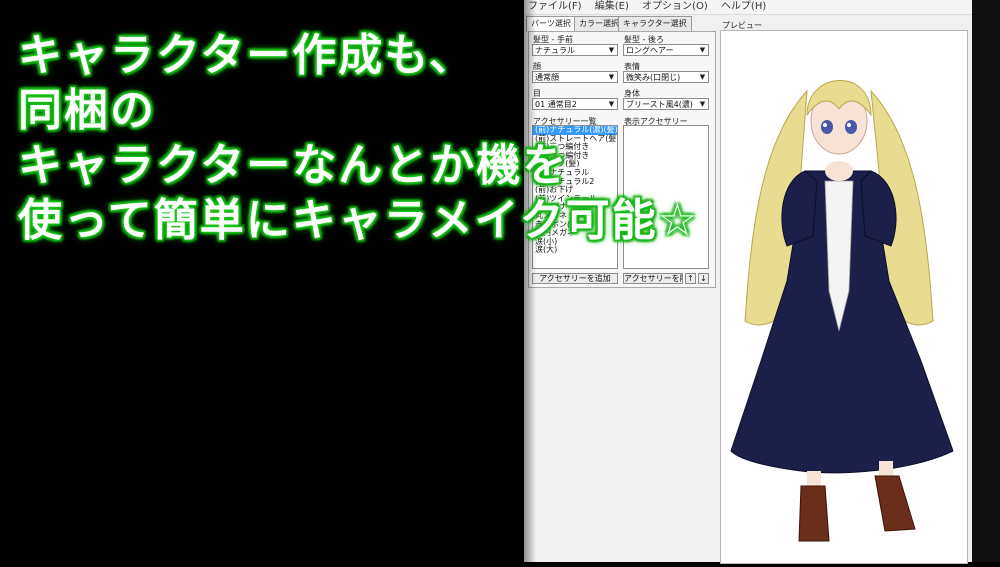 Image resolution: width=1000 pixels, height=567 pixels. Describe the element at coordinates (612, 6) in the screenshot. I see `menu-edit: 編集(E)` at that location.